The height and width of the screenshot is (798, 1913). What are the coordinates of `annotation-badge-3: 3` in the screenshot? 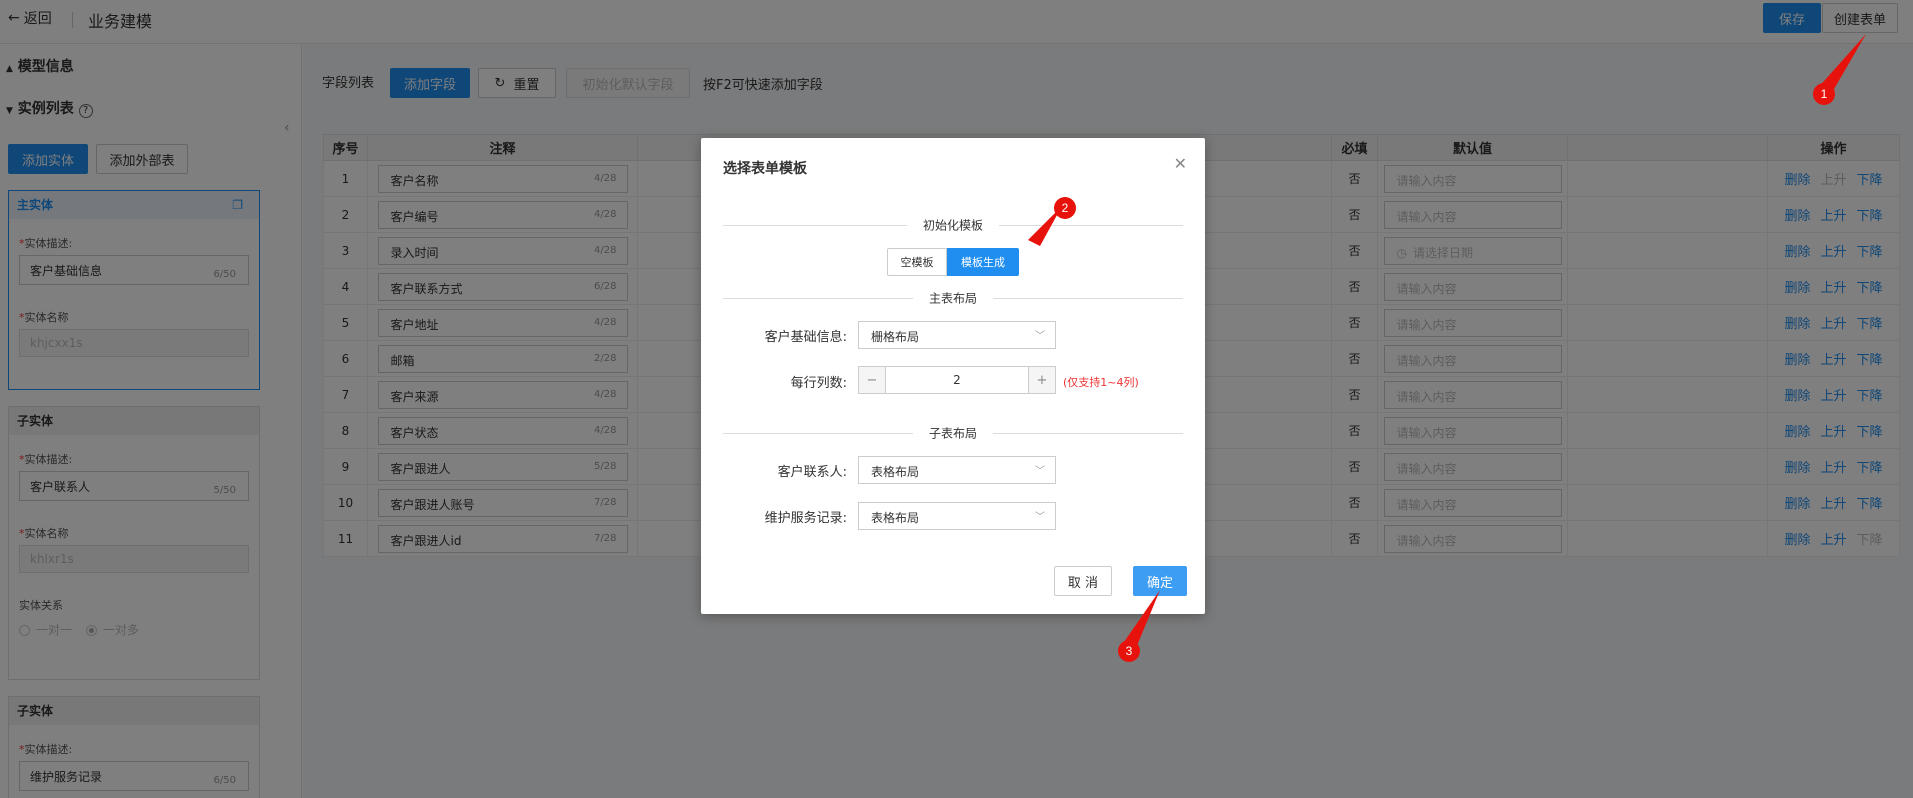 It's located at (1129, 651).